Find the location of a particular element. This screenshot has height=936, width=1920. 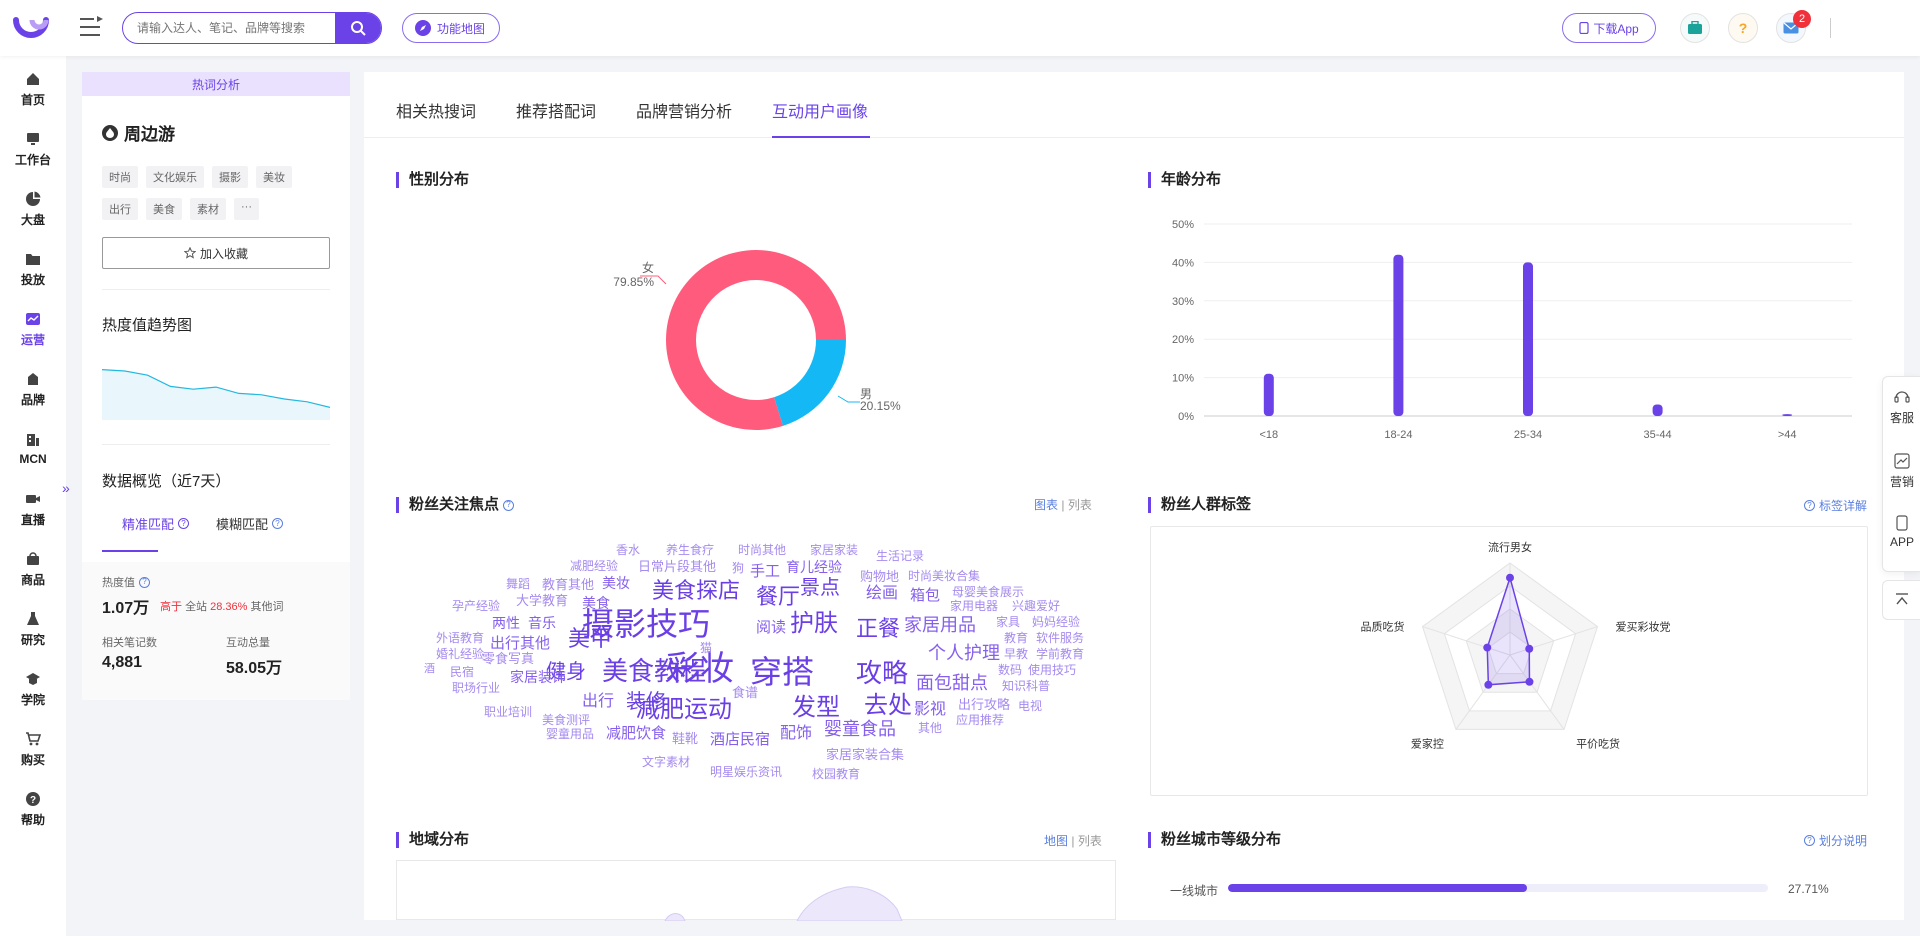

sidebar-item-video: 直播 is located at coordinates (33, 509).